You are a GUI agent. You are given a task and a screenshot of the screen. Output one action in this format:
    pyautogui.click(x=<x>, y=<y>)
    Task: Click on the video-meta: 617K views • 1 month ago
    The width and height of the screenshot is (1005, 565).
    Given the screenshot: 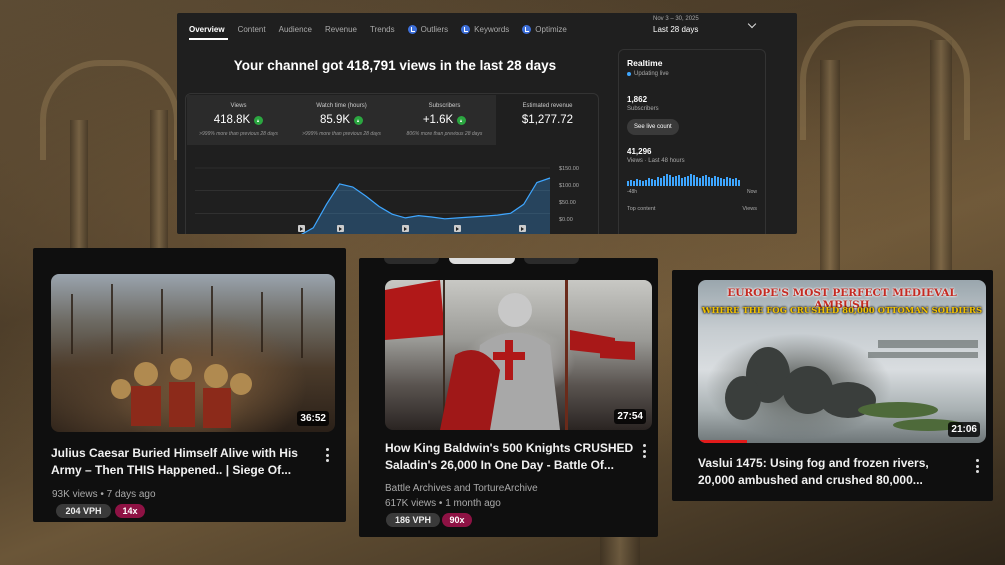 What is the action you would take?
    pyautogui.click(x=443, y=503)
    